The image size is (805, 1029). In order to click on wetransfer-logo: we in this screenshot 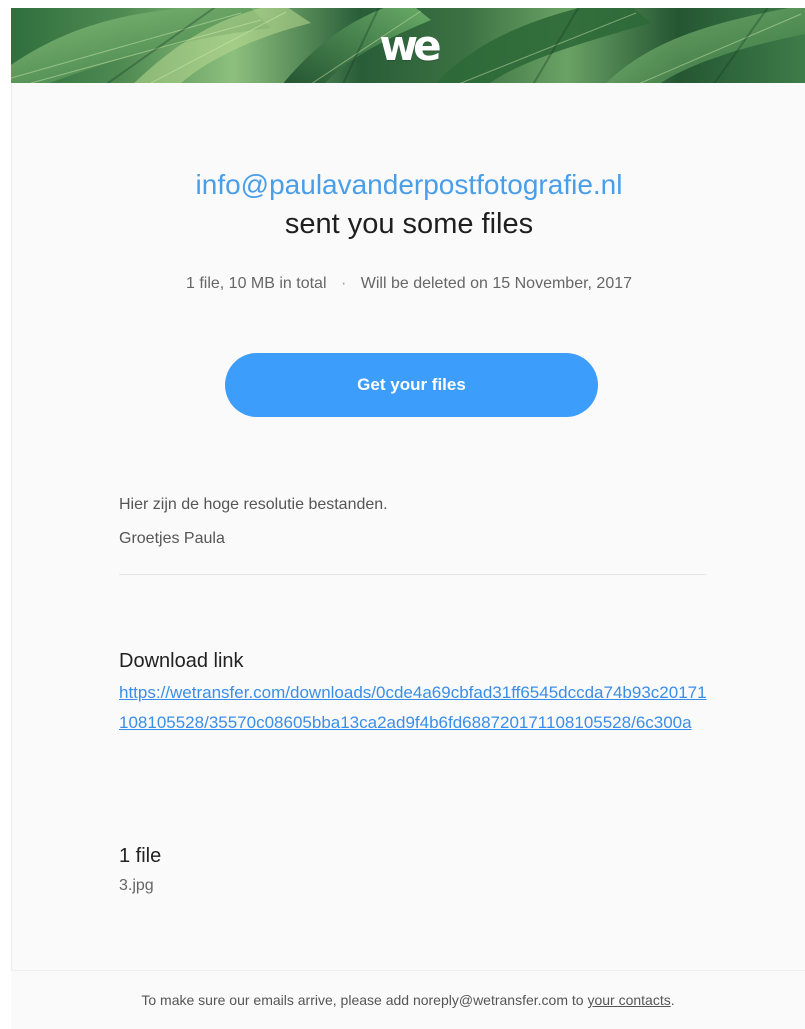, I will do `click(410, 45)`.